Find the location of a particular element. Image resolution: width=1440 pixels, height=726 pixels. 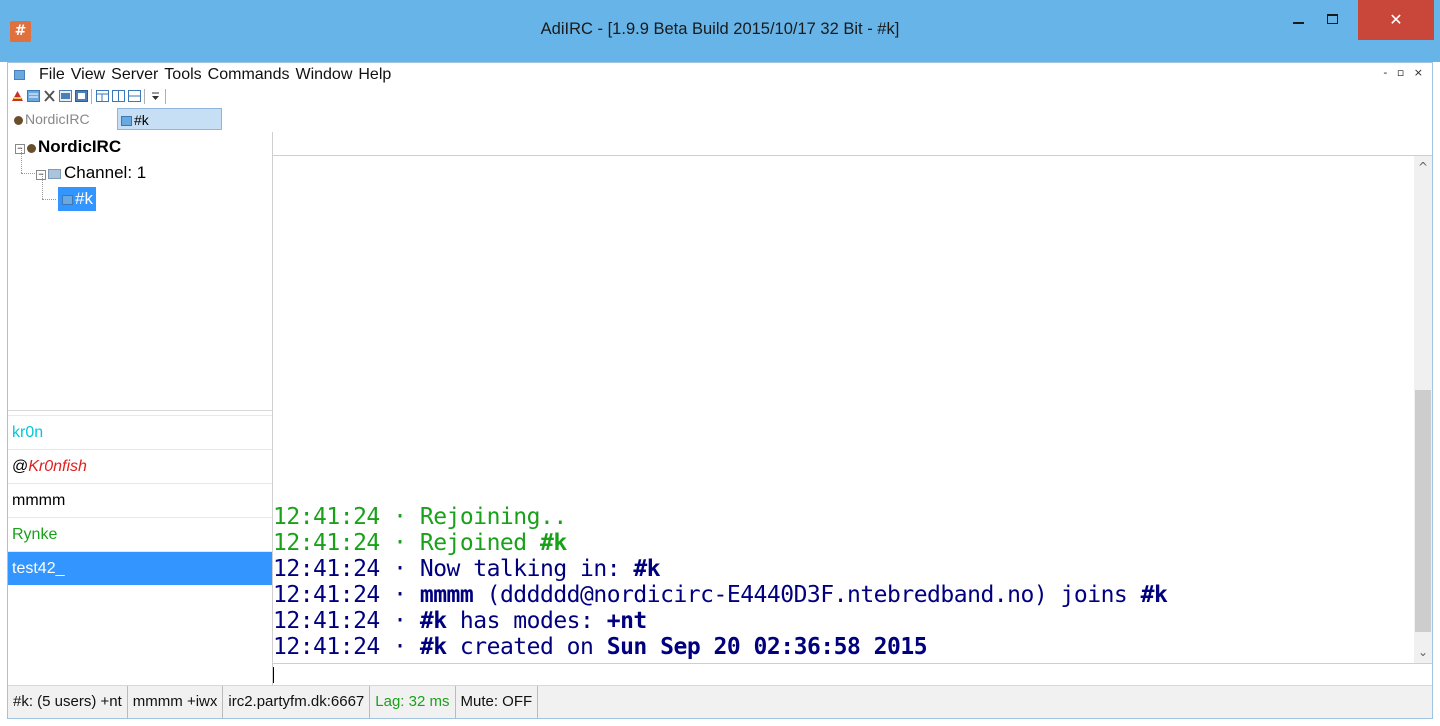

tab-channel: #k is located at coordinates (169, 119).